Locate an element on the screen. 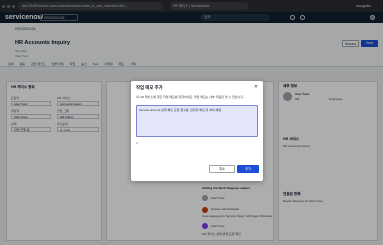  close-icon: ✕ is located at coordinates (256, 87).